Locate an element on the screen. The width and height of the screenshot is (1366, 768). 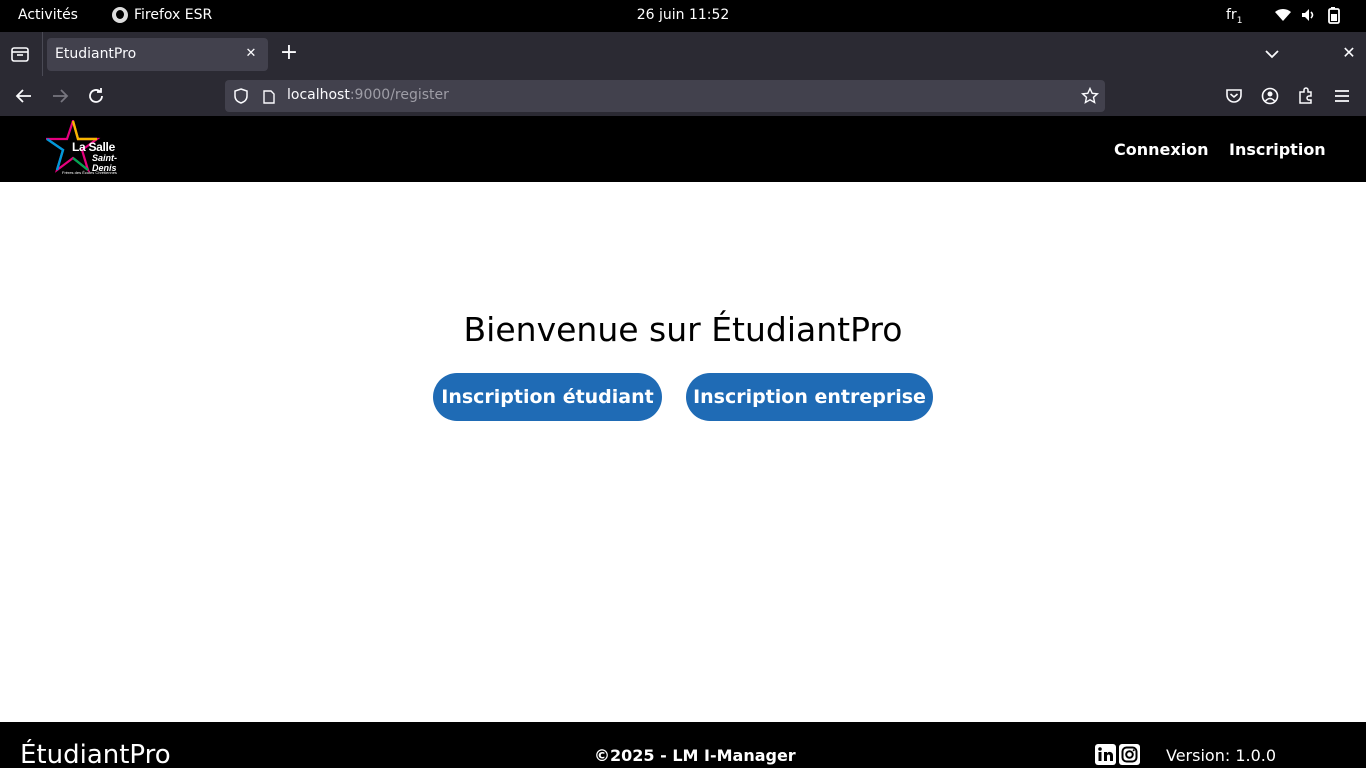
forward-arrow-icon is located at coordinates (60, 96).